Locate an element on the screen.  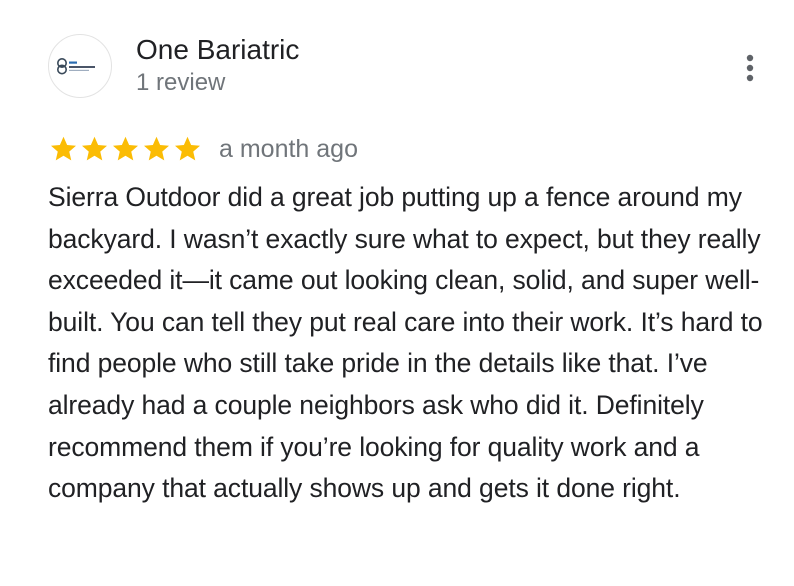
one-bariatric-logo is located at coordinates (76, 66).